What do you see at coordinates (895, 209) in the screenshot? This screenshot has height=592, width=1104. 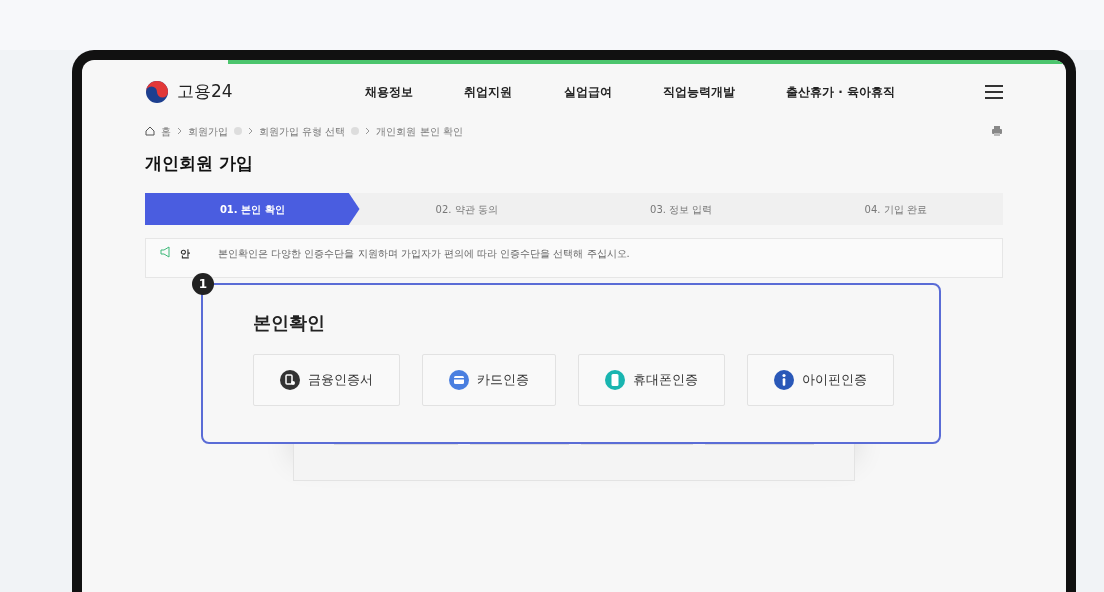 I see `step-tab: 04. 기입 완료` at bounding box center [895, 209].